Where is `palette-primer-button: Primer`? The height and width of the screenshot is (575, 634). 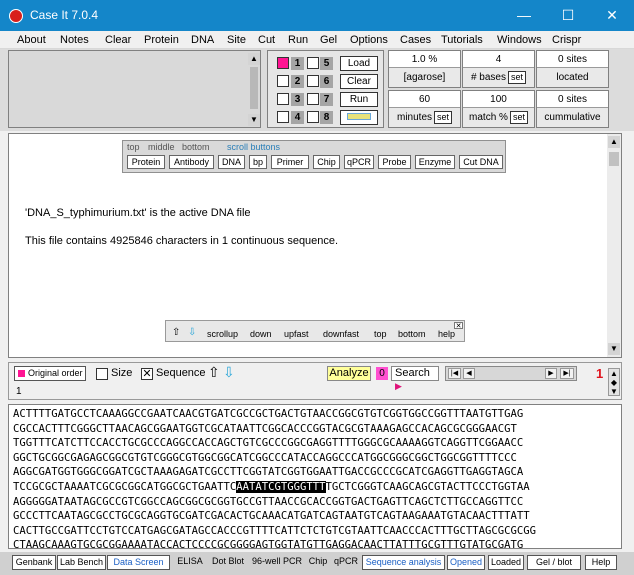 palette-primer-button: Primer is located at coordinates (290, 162).